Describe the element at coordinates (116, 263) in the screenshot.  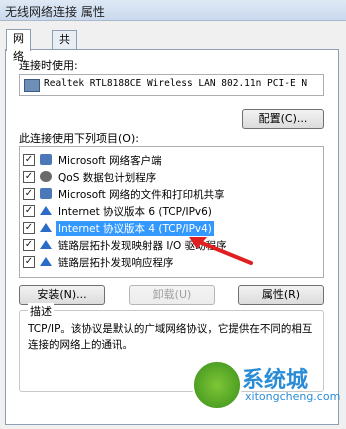
I see `list-item-label: 链路层拓扑发现响应程序` at that location.